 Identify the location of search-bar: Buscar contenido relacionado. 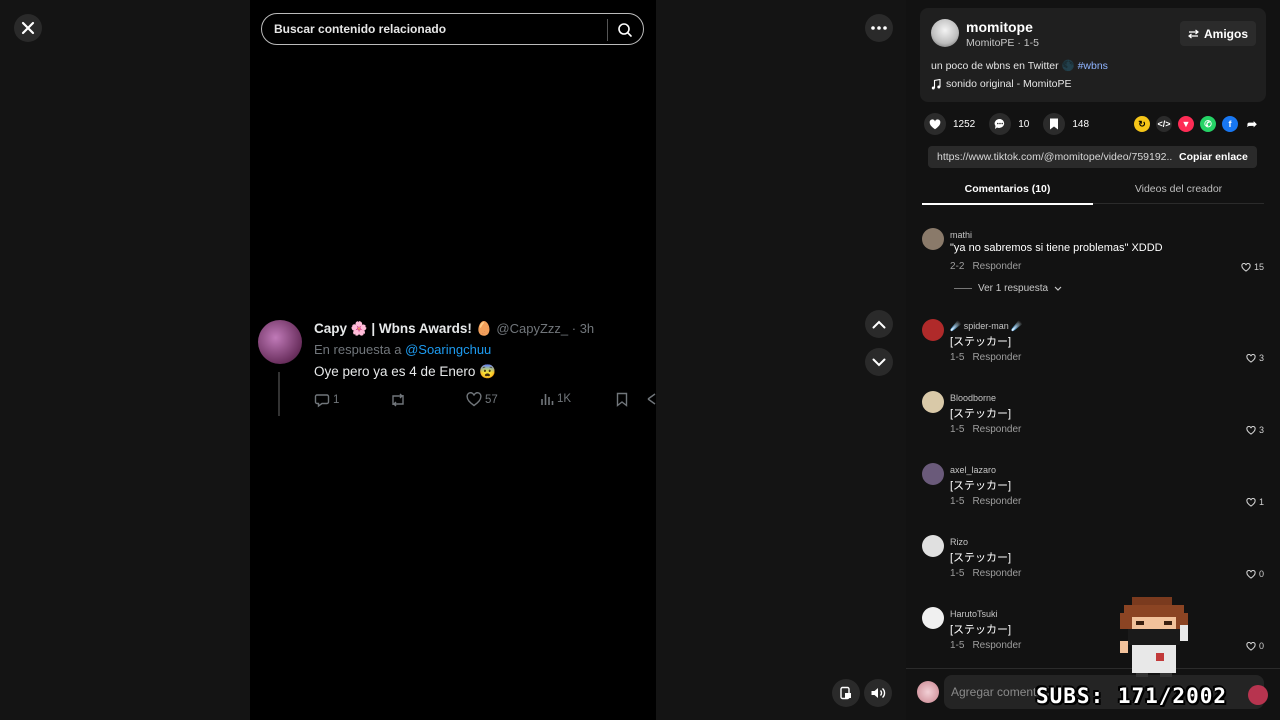
(452, 29).